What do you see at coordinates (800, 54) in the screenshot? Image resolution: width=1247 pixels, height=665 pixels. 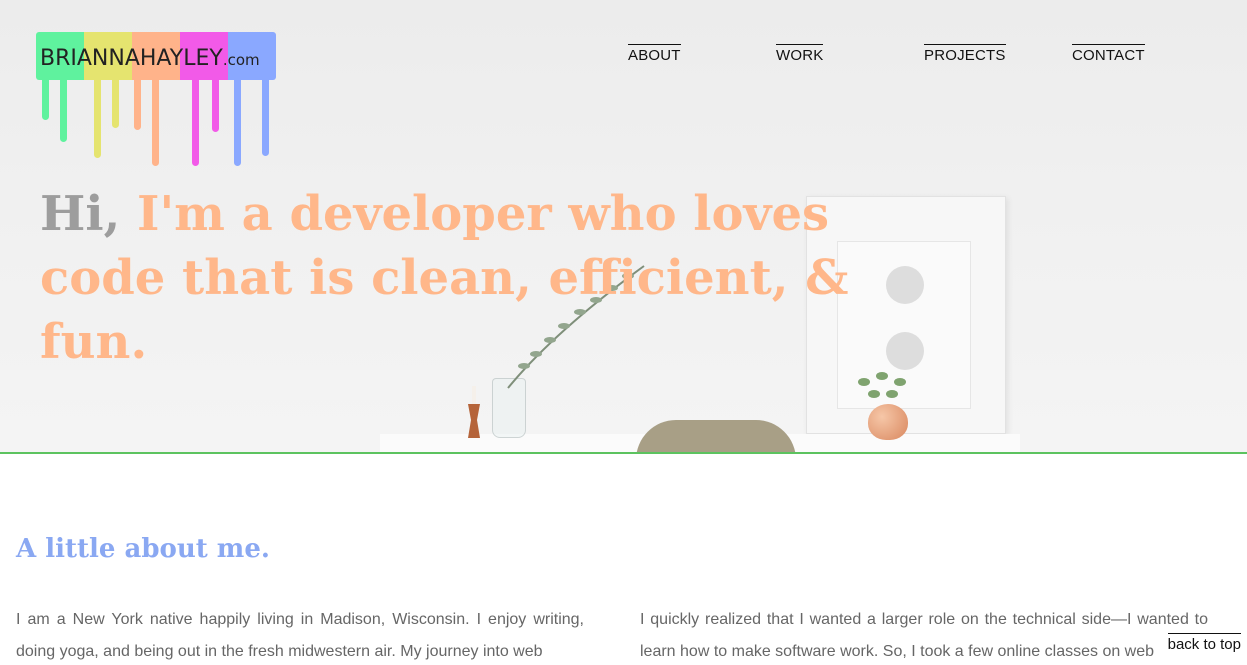 I see `nav-work-link: WORK` at bounding box center [800, 54].